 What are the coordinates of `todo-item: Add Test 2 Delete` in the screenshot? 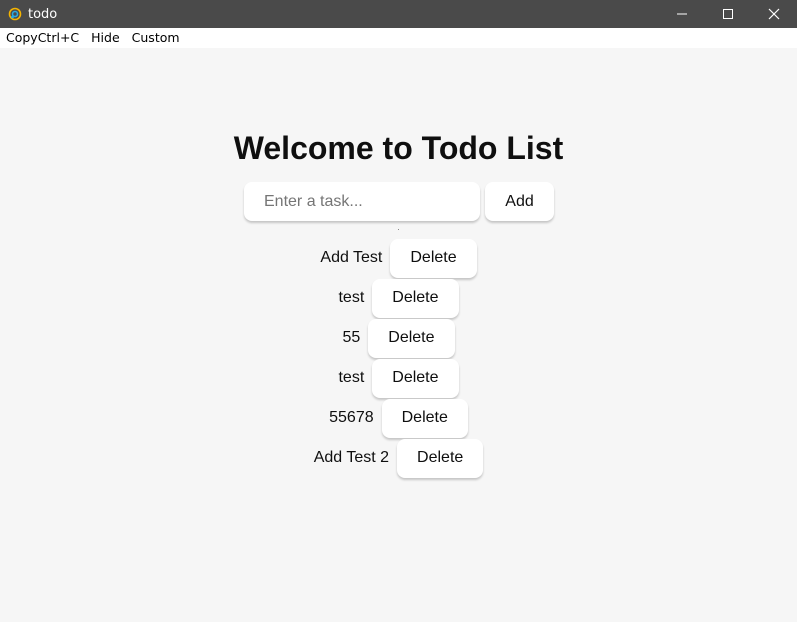 It's located at (398, 458).